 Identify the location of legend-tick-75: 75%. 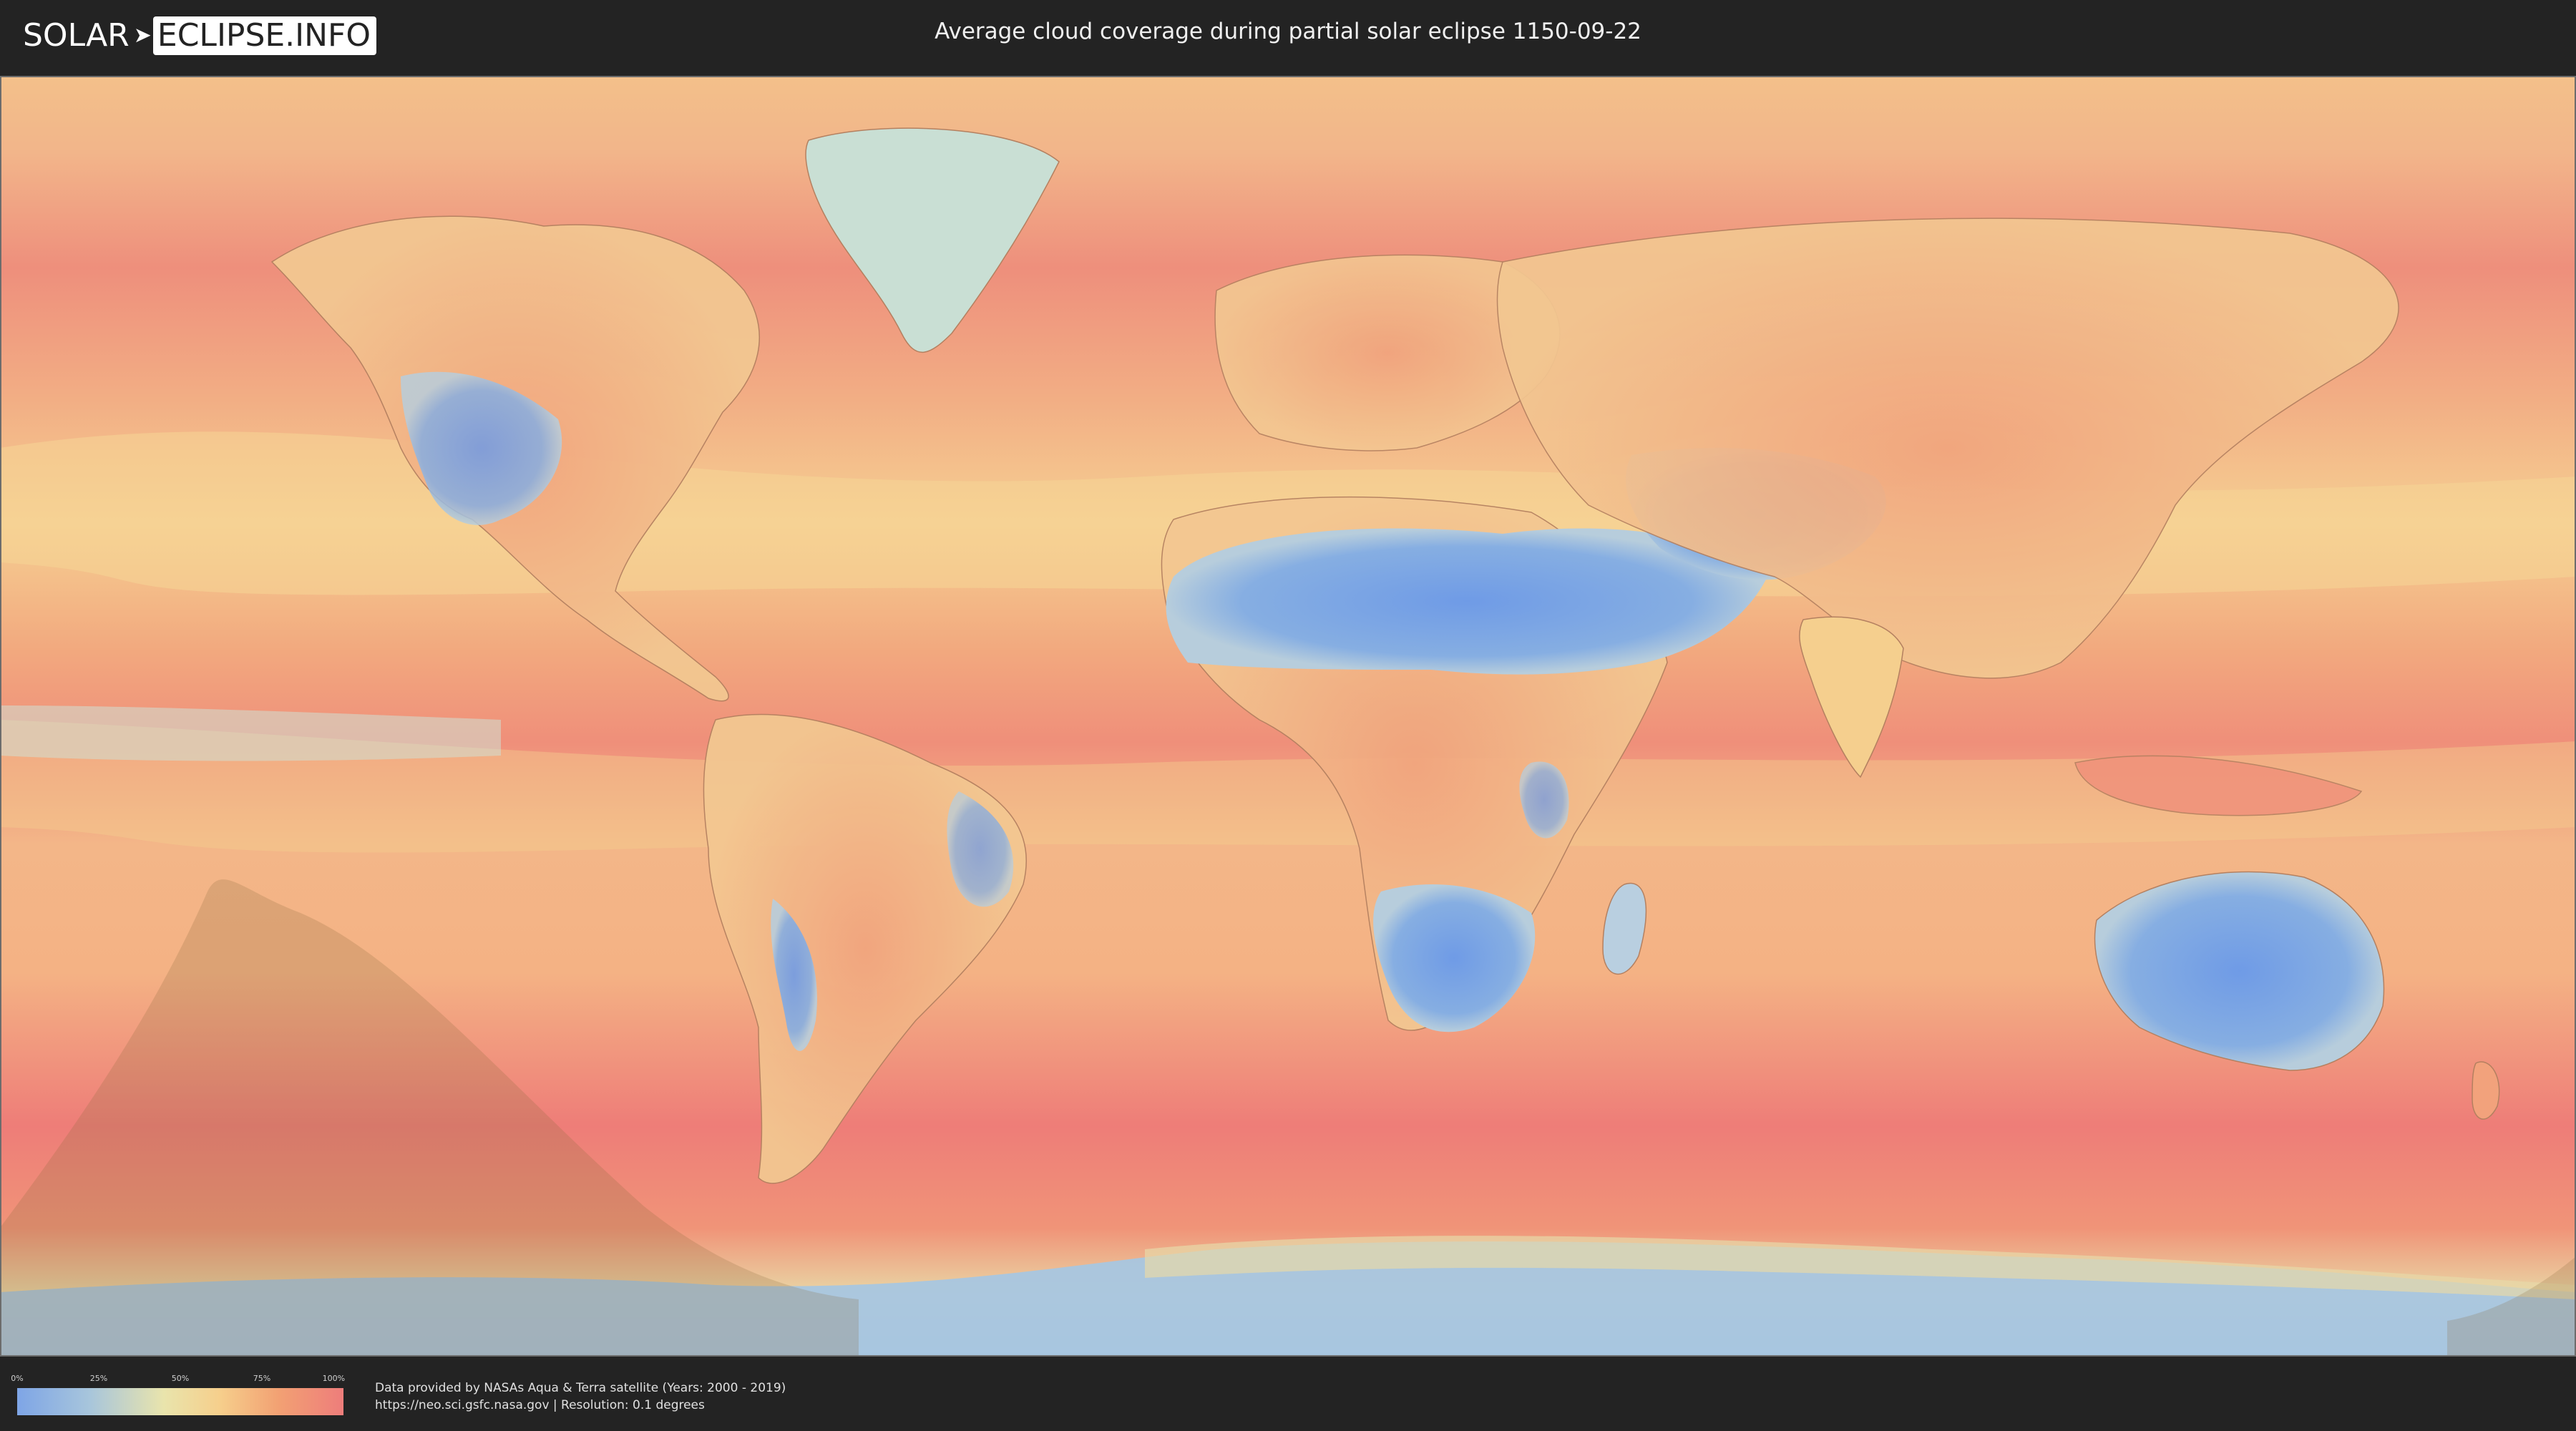
(262, 1378).